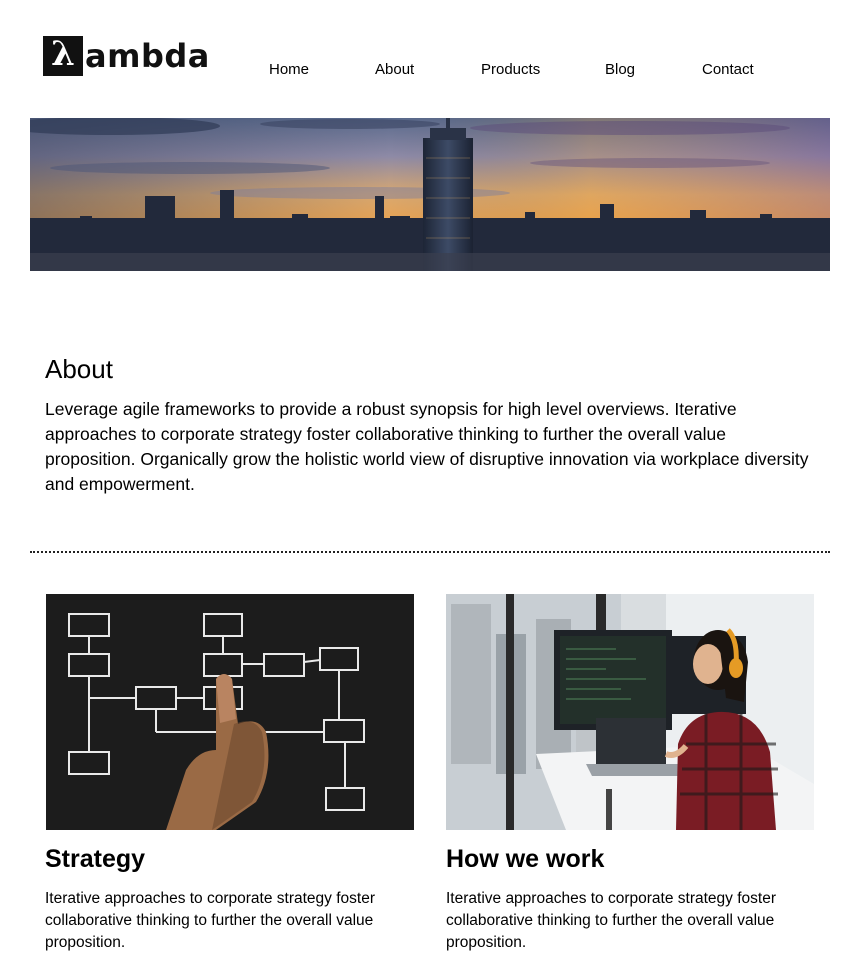 The height and width of the screenshot is (958, 861). Describe the element at coordinates (430, 552) in the screenshot. I see `section-divider` at that location.